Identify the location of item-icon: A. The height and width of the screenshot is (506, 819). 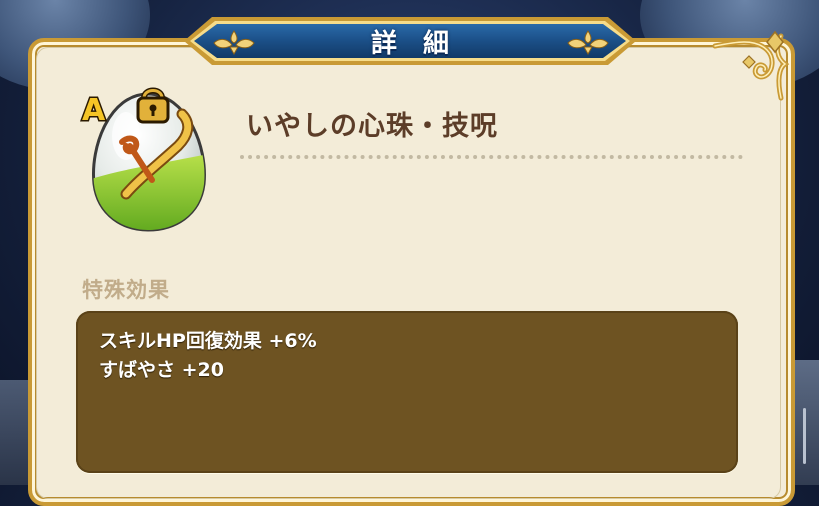
(143, 159).